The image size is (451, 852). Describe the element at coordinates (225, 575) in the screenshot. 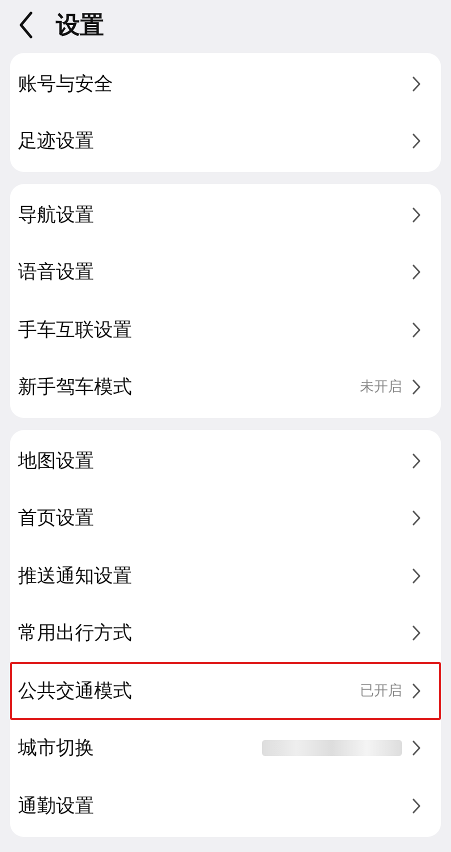

I see `settings-row: 推送通知设置` at that location.